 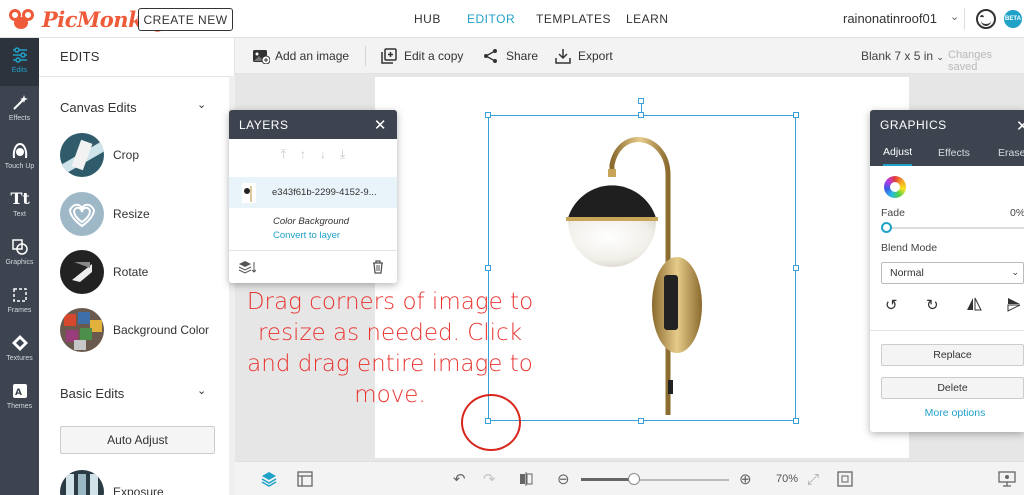 What do you see at coordinates (283, 156) in the screenshot?
I see `bring-to-front-icon: ⤒` at bounding box center [283, 156].